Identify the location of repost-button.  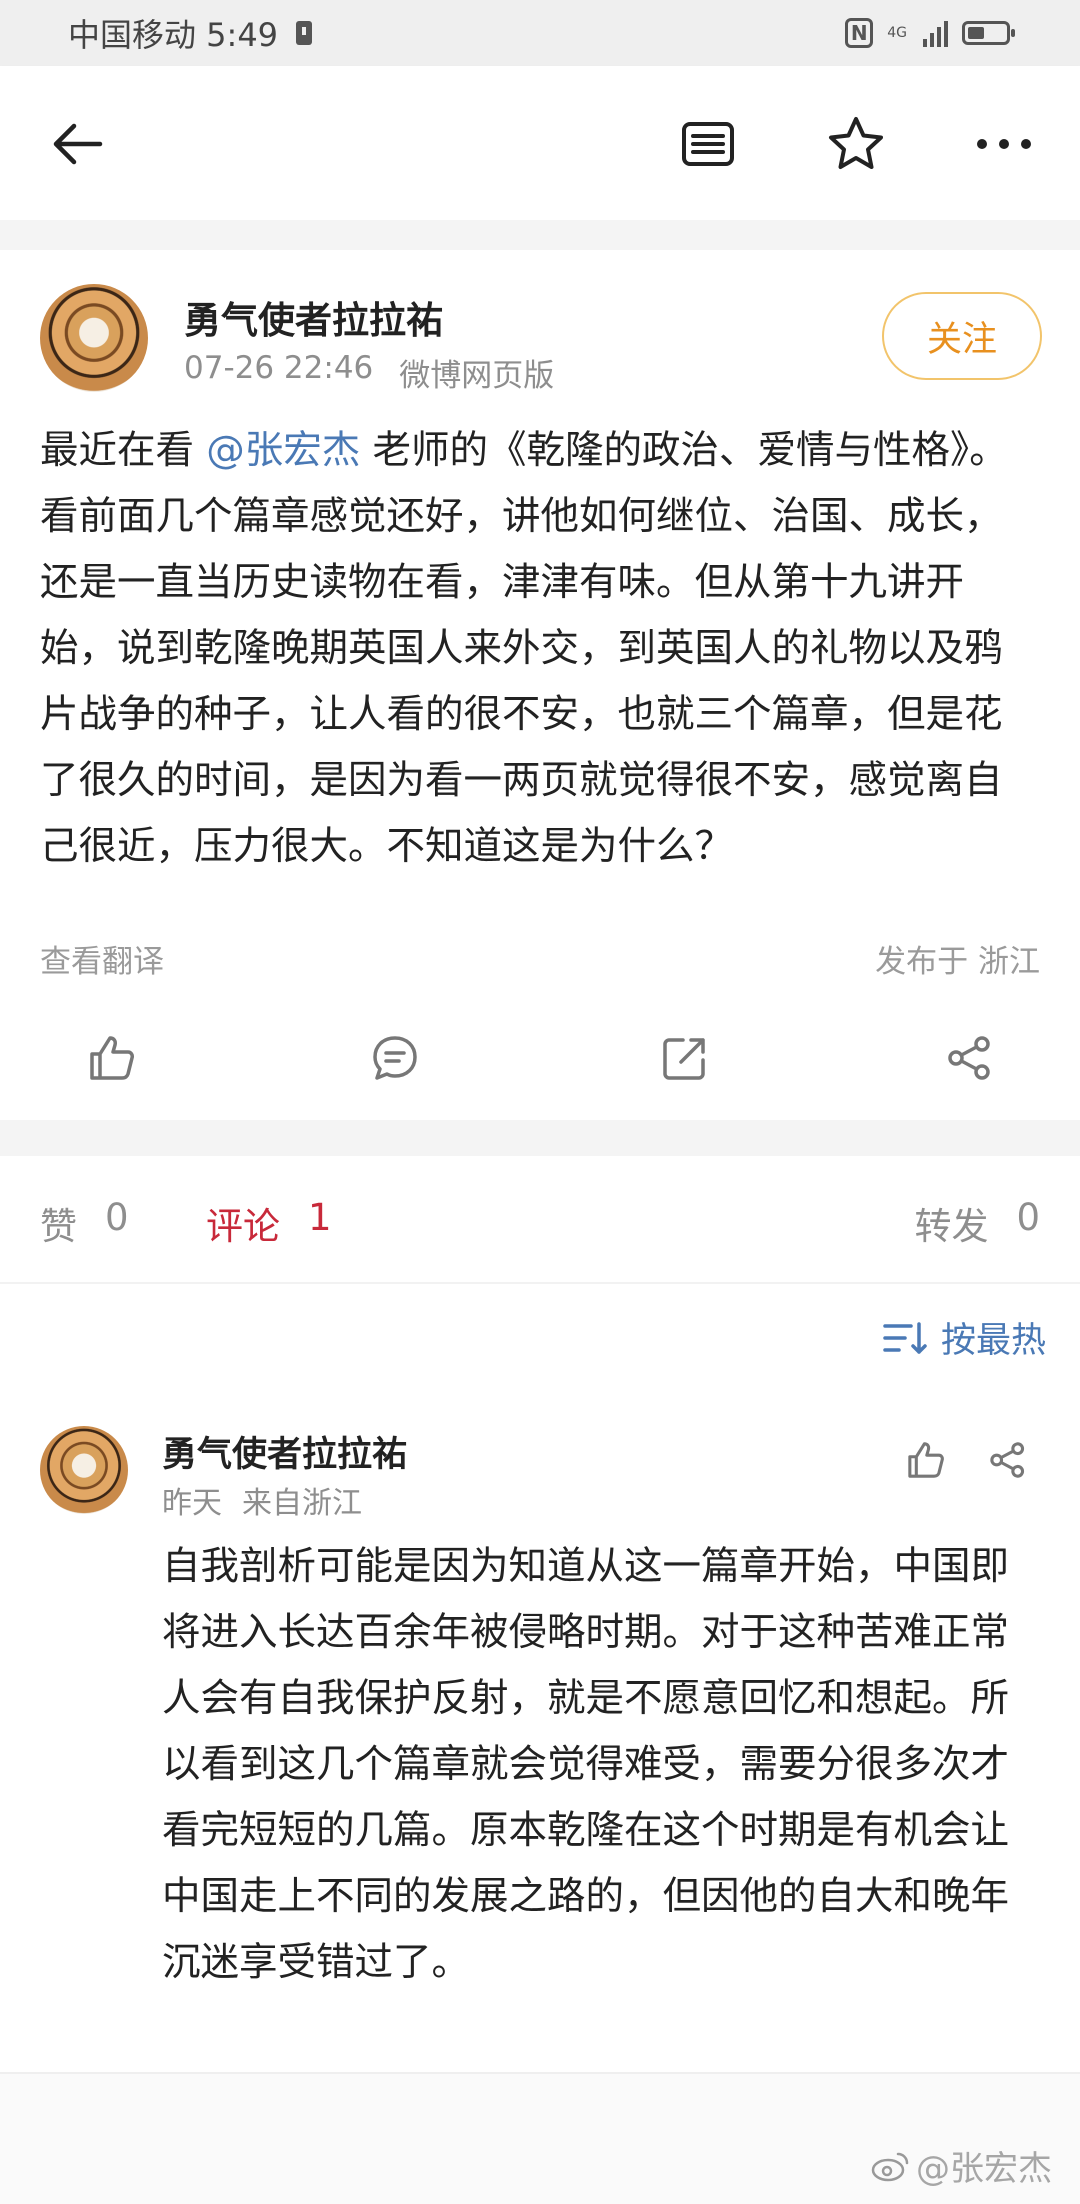
(685, 1058).